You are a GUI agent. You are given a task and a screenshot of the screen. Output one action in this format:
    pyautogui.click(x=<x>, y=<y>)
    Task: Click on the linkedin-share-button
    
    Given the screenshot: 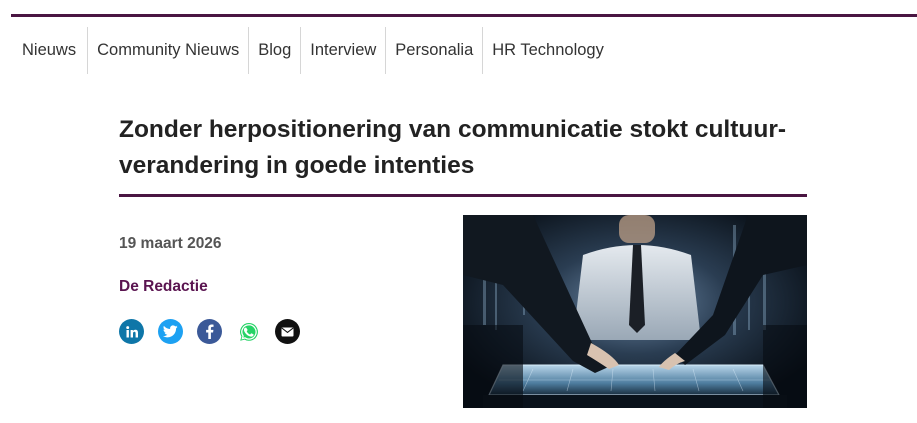 What is the action you would take?
    pyautogui.click(x=131, y=331)
    